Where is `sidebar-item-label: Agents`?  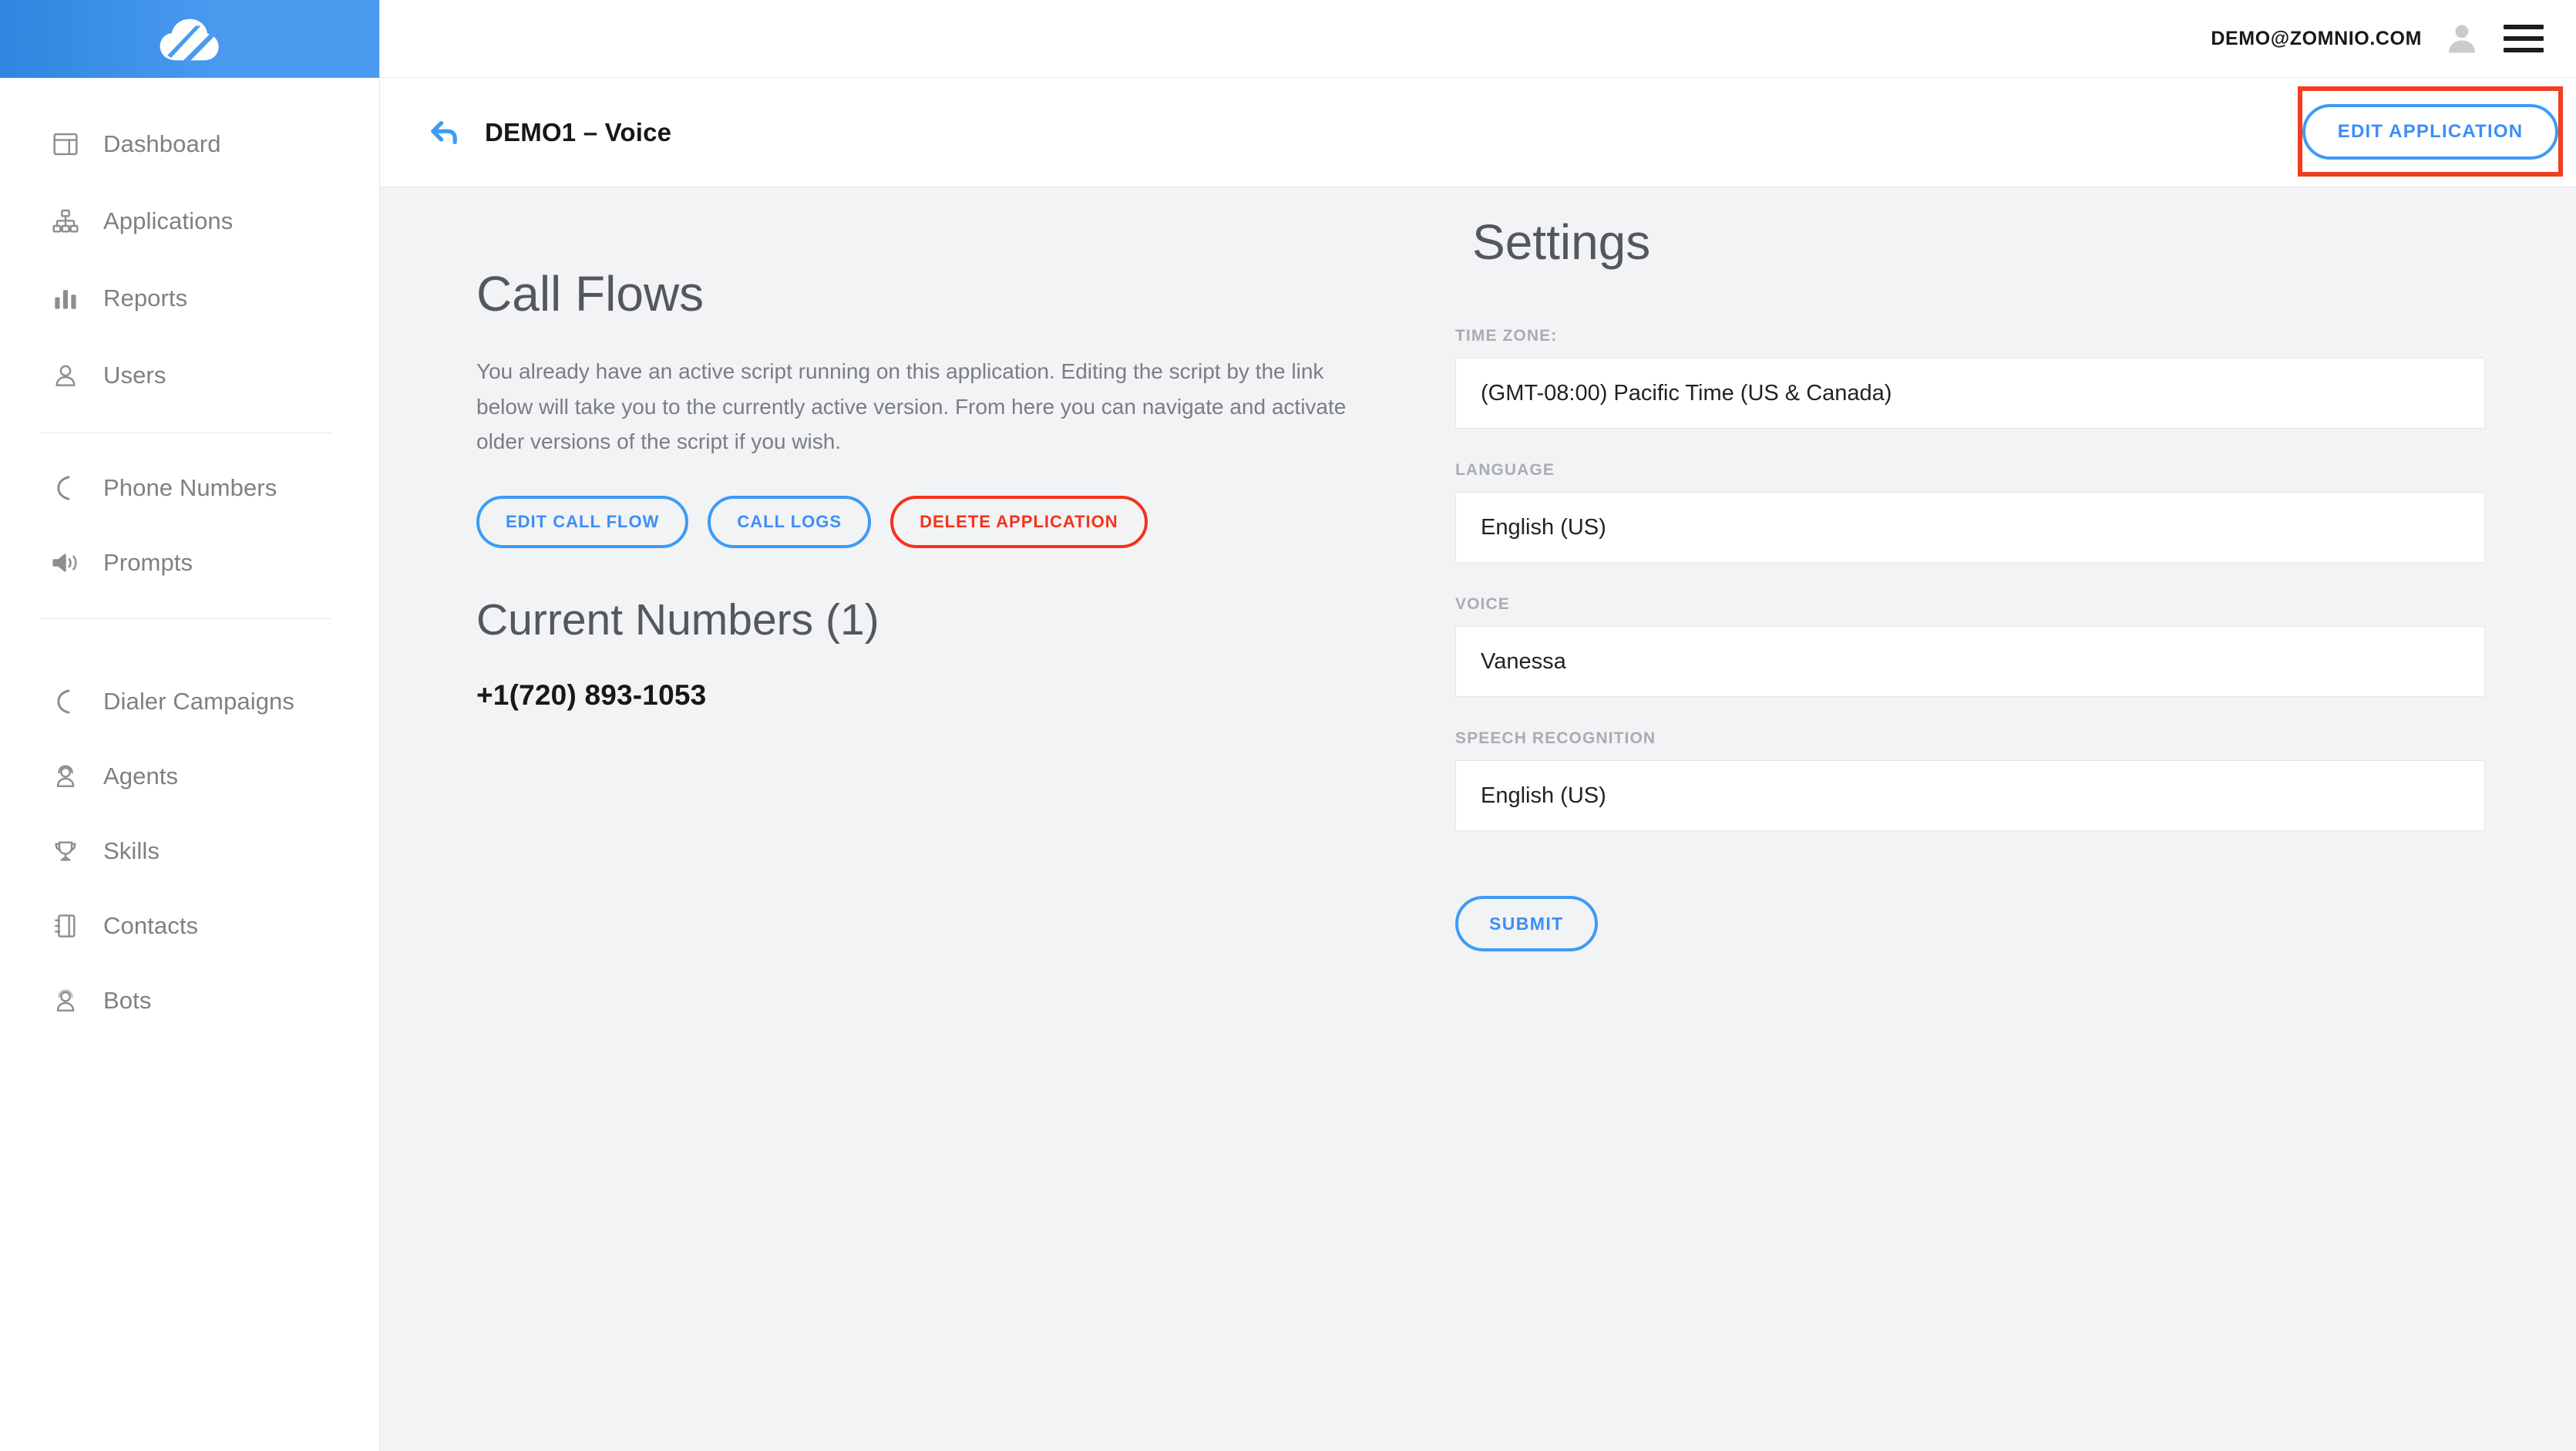
sidebar-item-label: Agents is located at coordinates (141, 775).